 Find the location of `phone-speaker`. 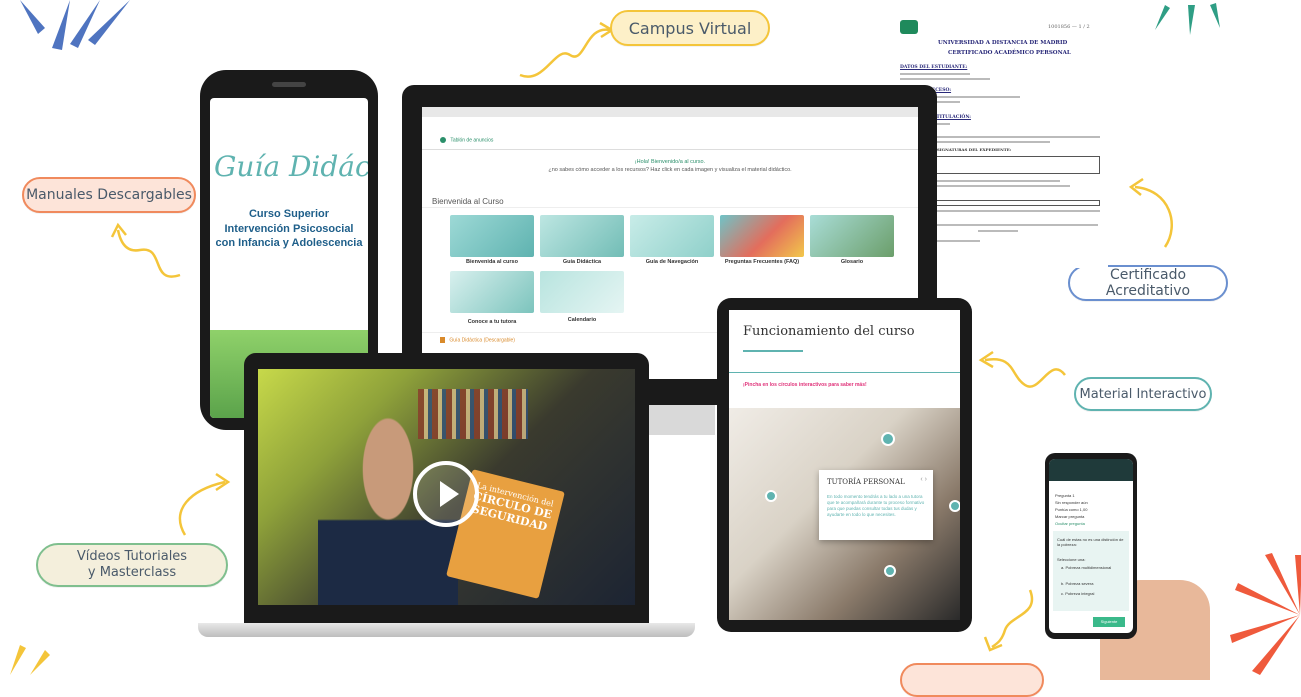

phone-speaker is located at coordinates (289, 84).